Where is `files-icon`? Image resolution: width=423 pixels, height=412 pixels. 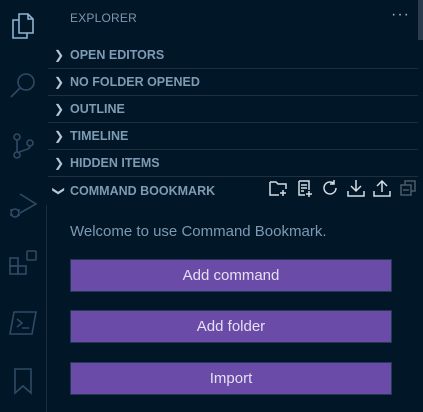 files-icon is located at coordinates (23, 26).